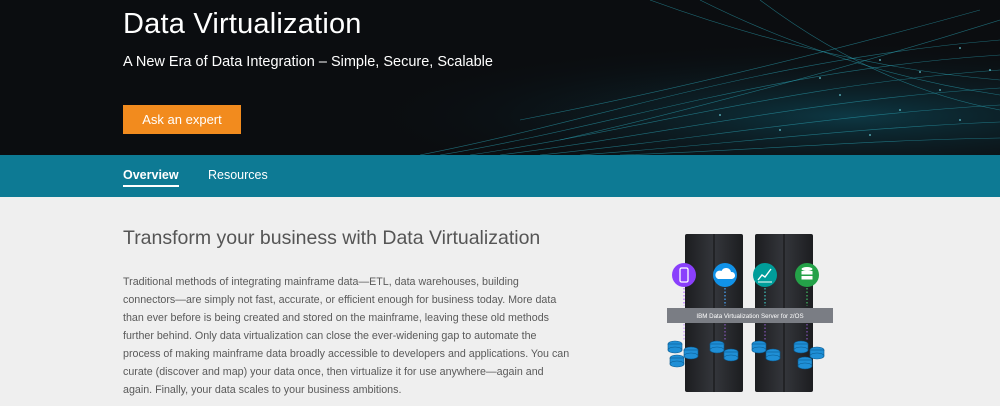  Describe the element at coordinates (500, 176) in the screenshot. I see `tab-bar: Overview Resources` at that location.